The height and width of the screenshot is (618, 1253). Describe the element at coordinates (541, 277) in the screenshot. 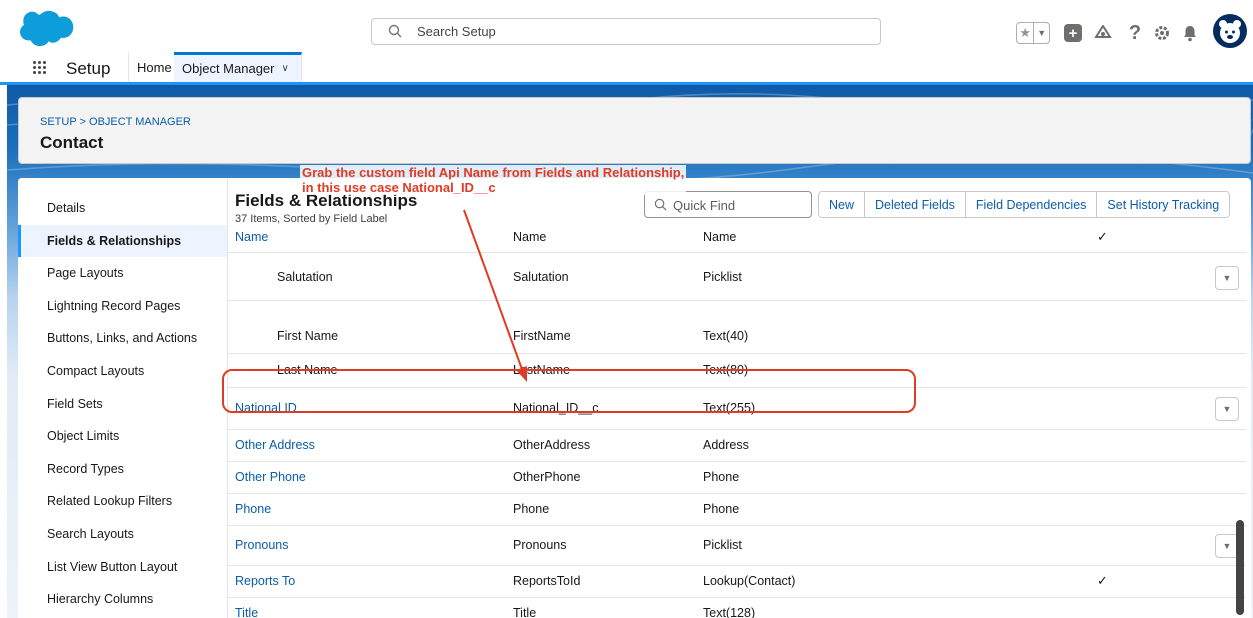

I see `field-api-name: Salutation` at that location.